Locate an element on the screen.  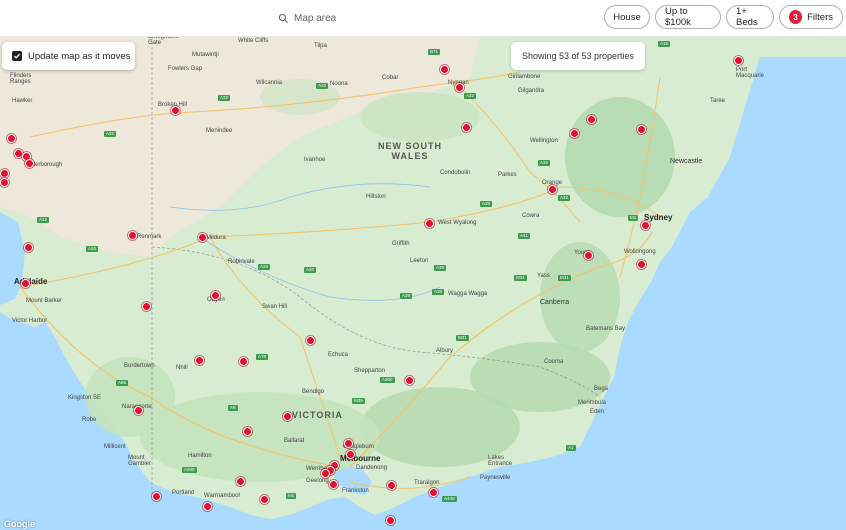
town-label: Bega is located at coordinates (601, 389).